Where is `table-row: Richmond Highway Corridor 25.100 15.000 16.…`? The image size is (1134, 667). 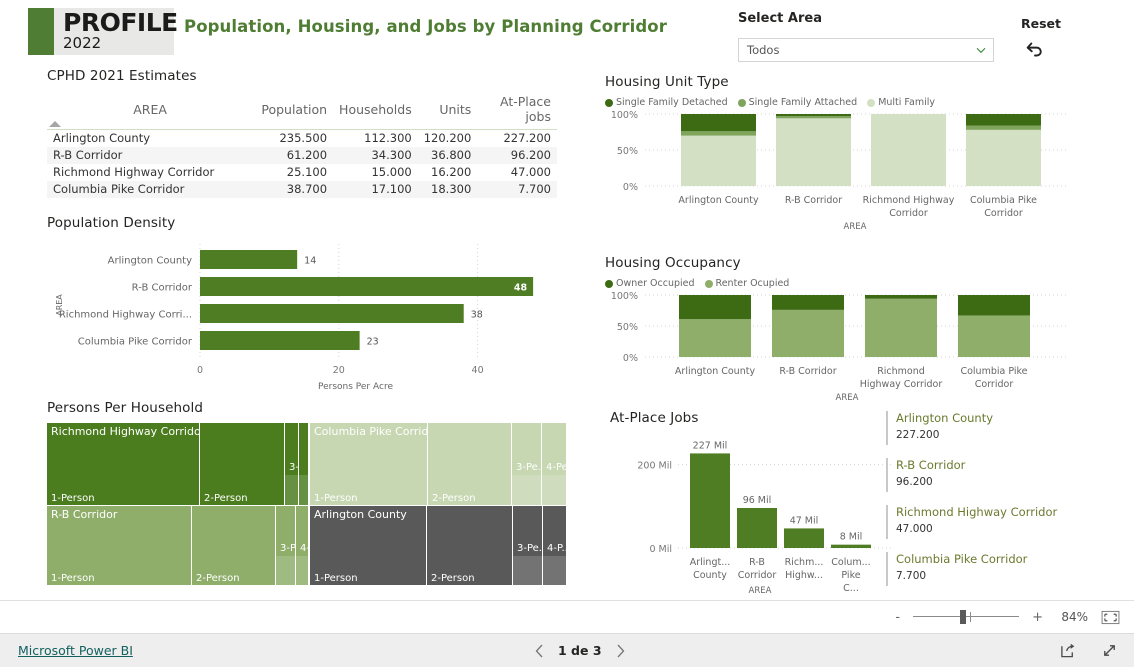
table-row: Richmond Highway Corridor 25.100 15.000 16.… is located at coordinates (302, 172).